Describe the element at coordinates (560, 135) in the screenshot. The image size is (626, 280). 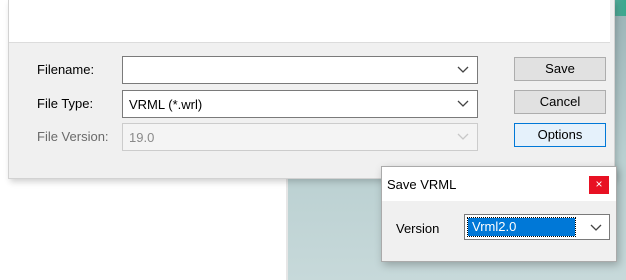
I see `options-button: Options` at that location.